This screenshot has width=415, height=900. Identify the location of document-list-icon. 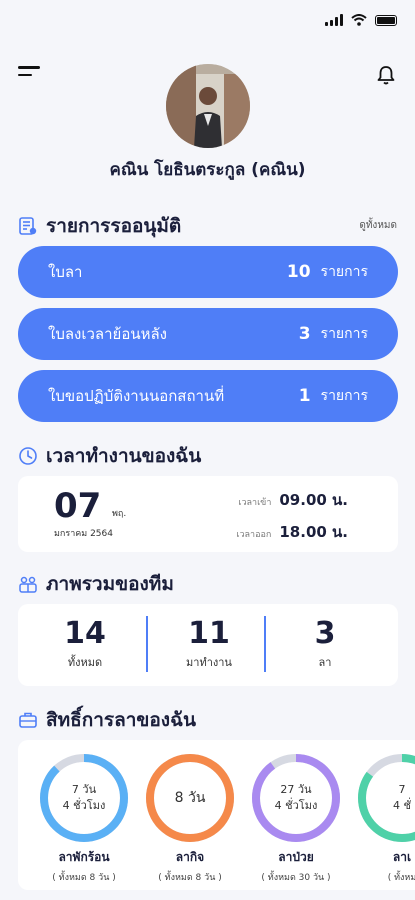
(28, 226).